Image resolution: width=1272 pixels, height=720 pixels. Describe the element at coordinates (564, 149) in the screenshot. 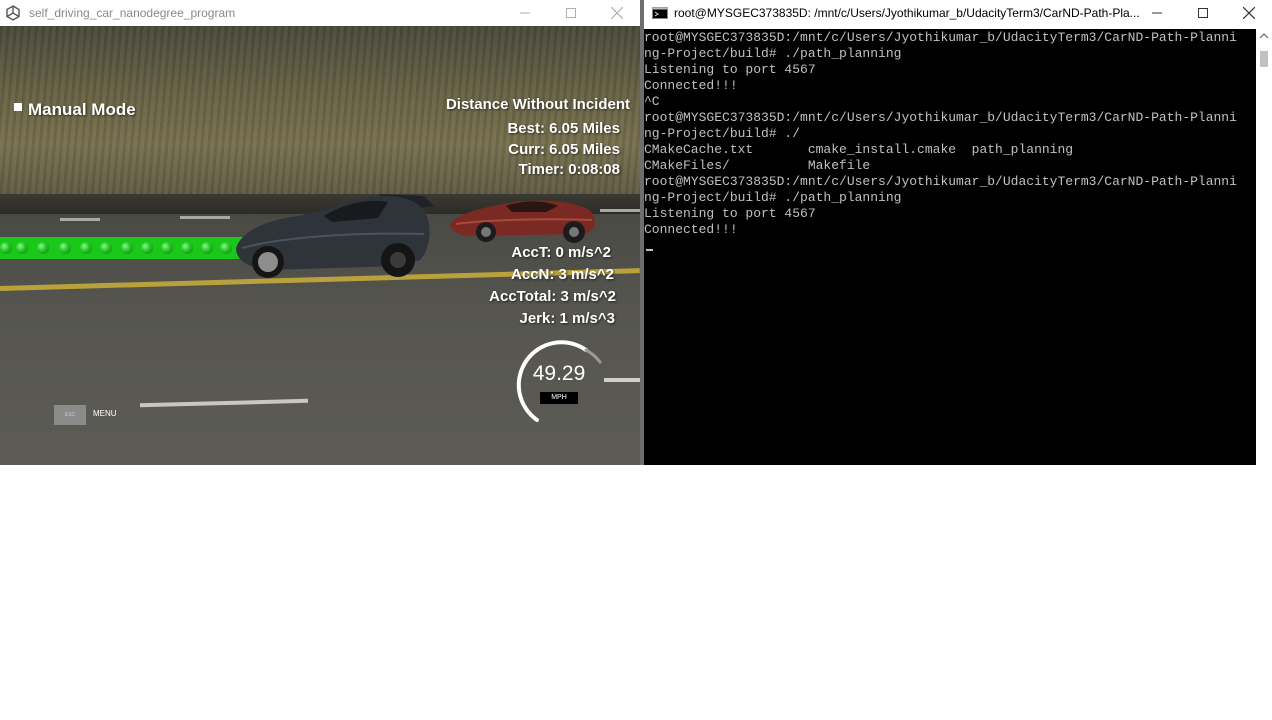

I see `current-distance: Curr: 6.05 Miles` at that location.